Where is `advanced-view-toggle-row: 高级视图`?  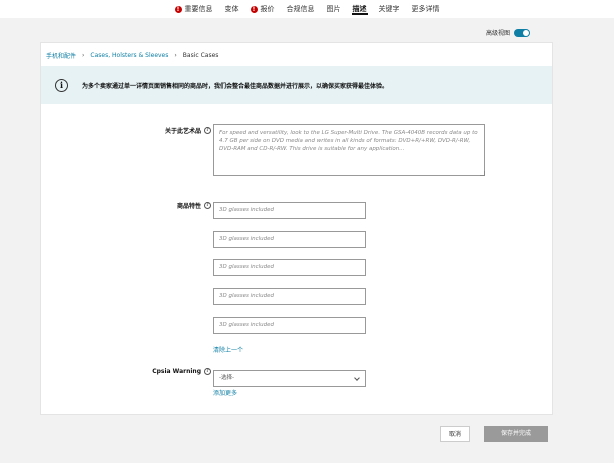
advanced-view-toggle-row: 高级视图 is located at coordinates (508, 32).